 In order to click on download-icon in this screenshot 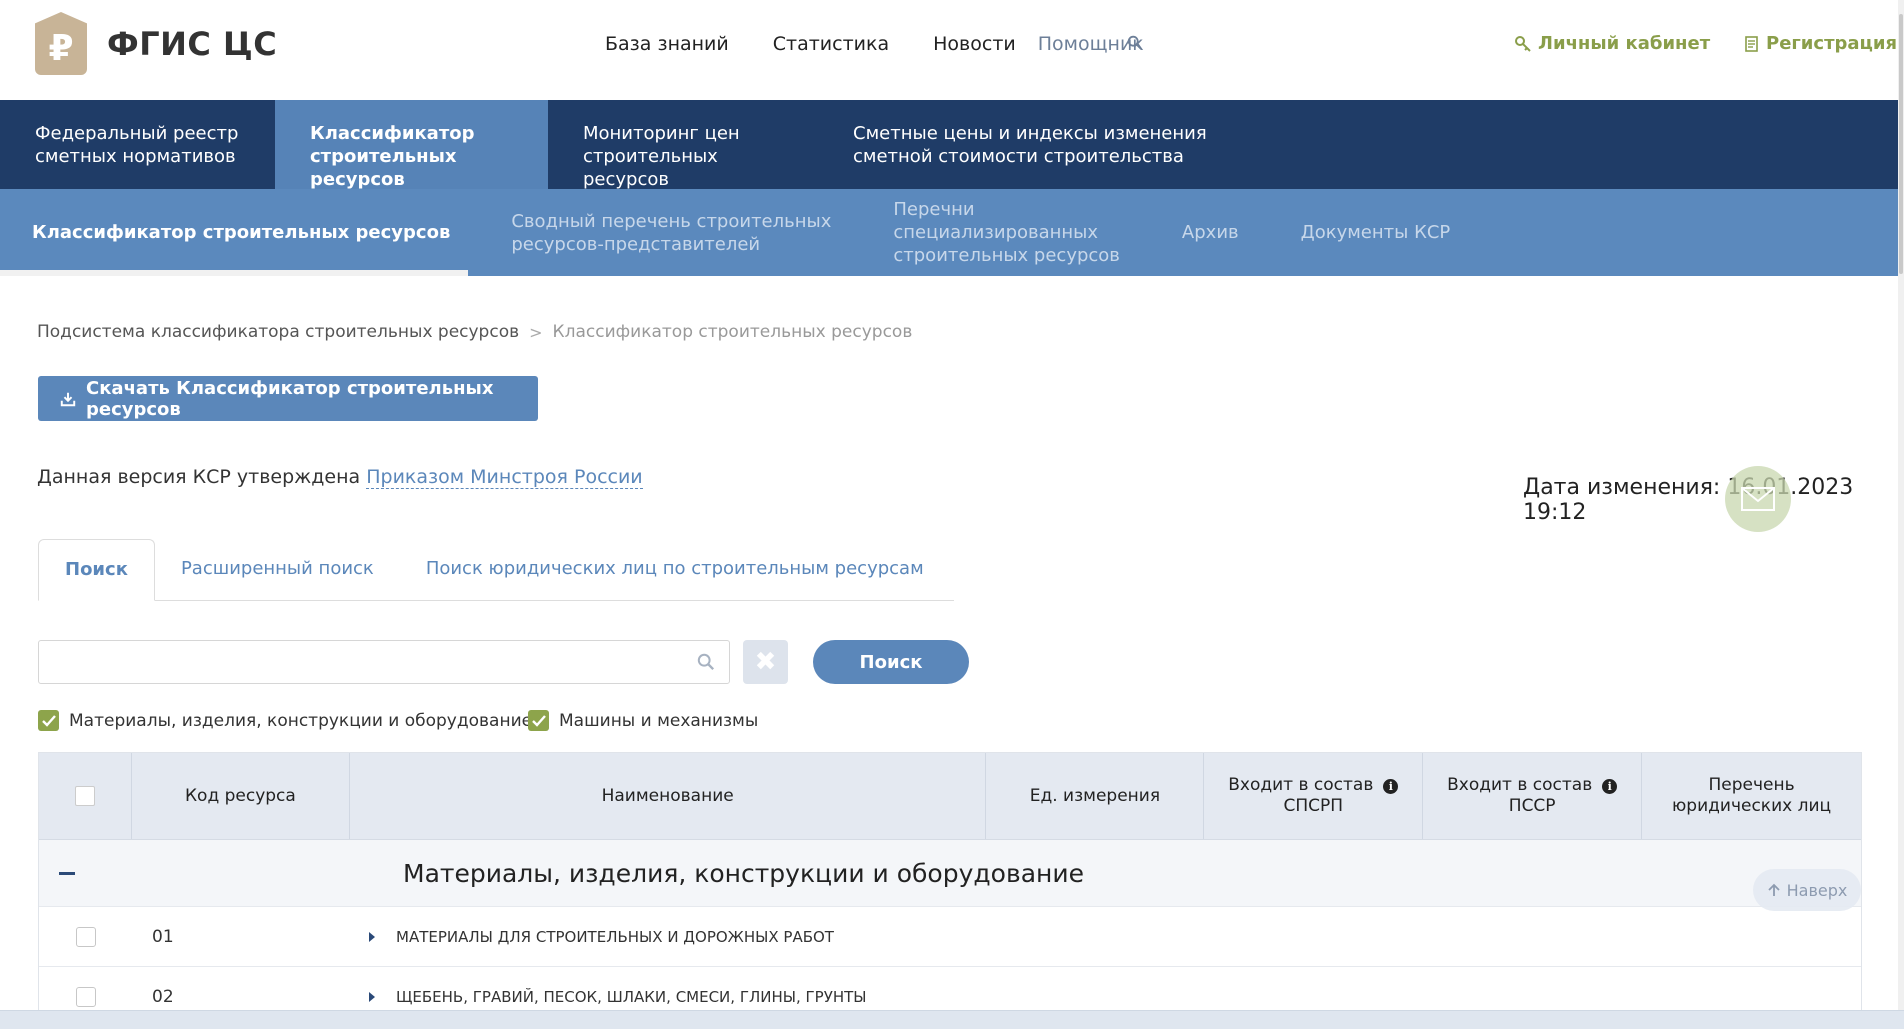, I will do `click(68, 399)`.